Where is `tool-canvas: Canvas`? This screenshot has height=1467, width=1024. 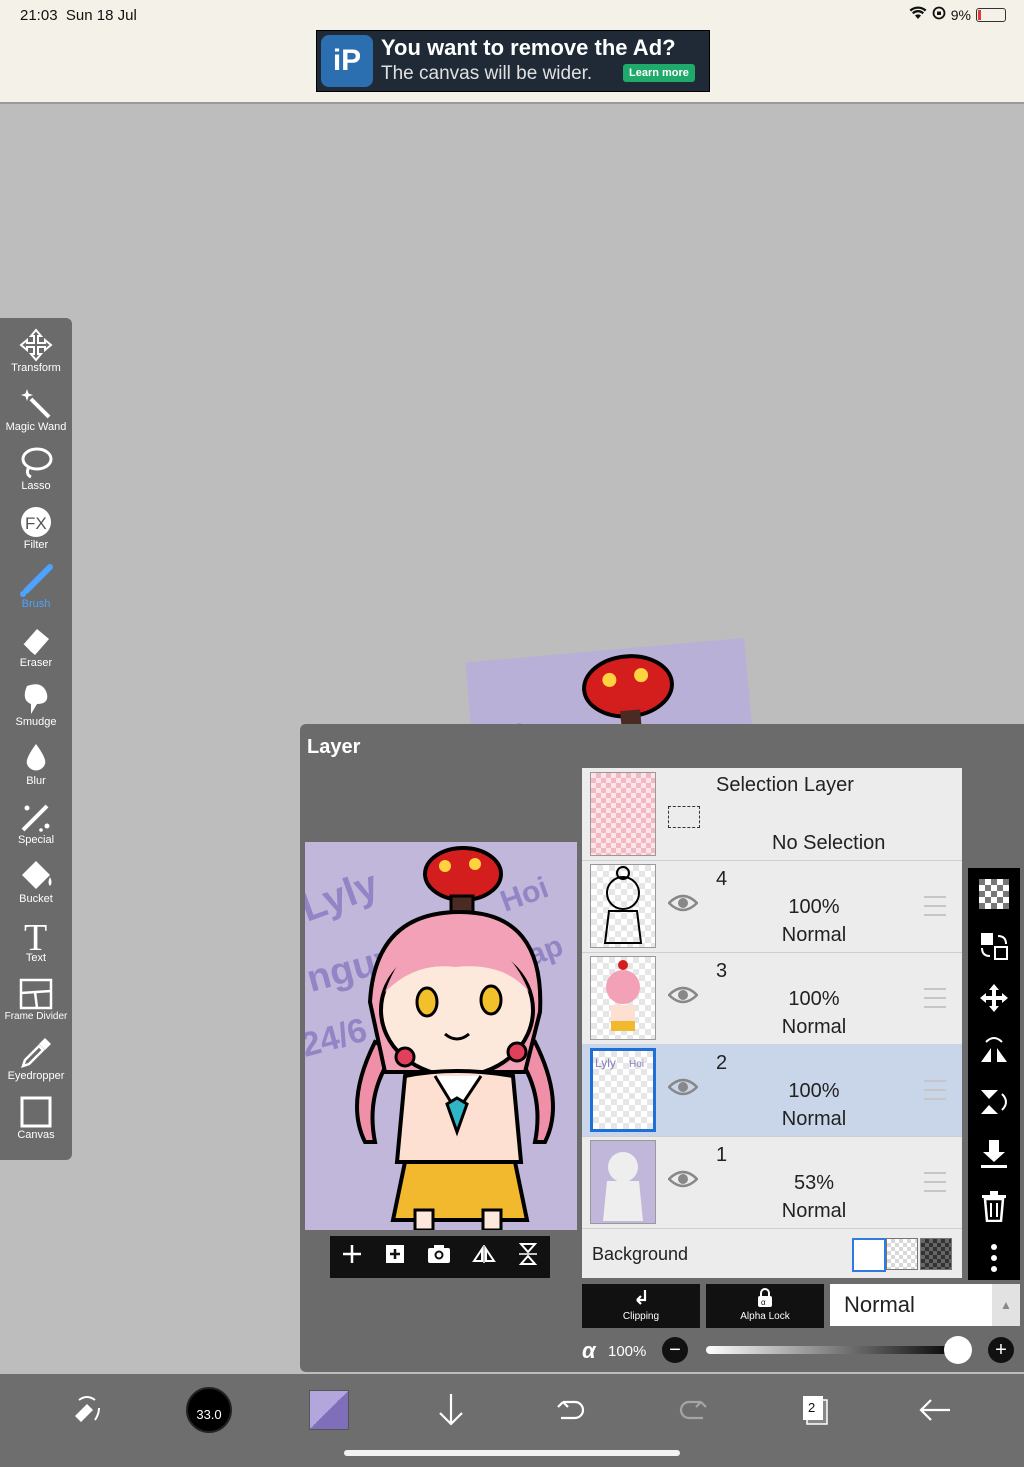
tool-canvas: Canvas is located at coordinates (36, 1122).